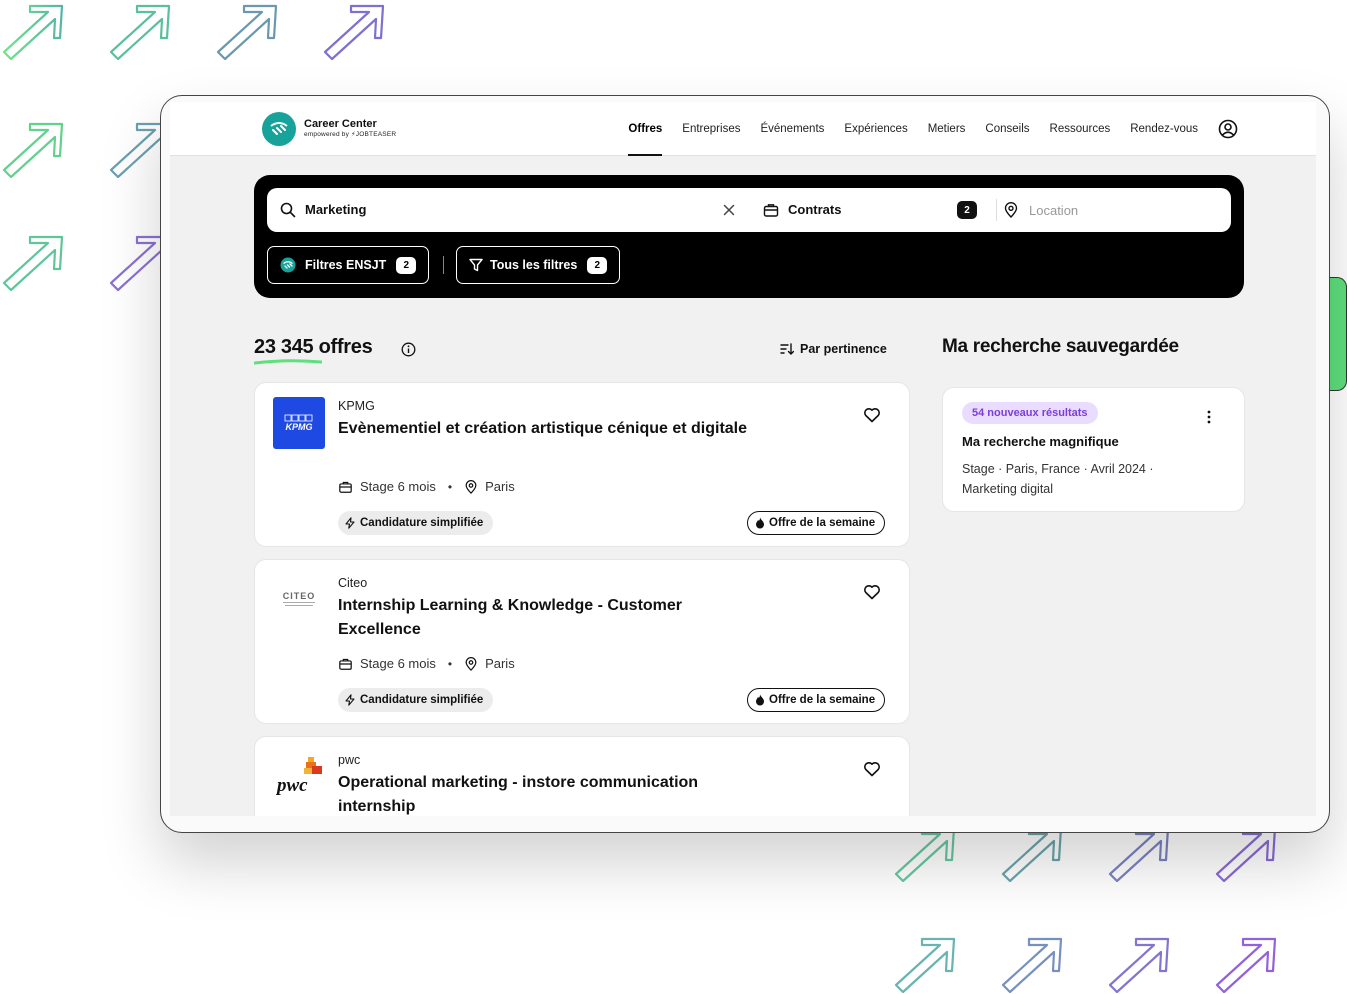 The image size is (1347, 994). What do you see at coordinates (875, 129) in the screenshot?
I see `nav-experiences: Expériences` at bounding box center [875, 129].